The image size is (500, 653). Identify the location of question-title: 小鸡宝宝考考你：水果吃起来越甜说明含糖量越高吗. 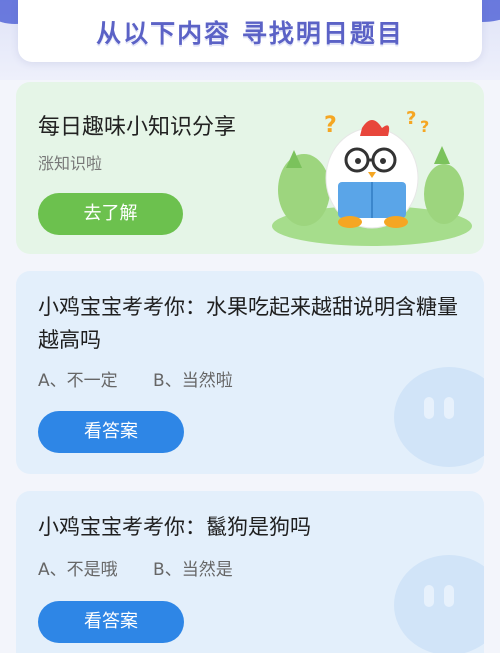
(248, 323).